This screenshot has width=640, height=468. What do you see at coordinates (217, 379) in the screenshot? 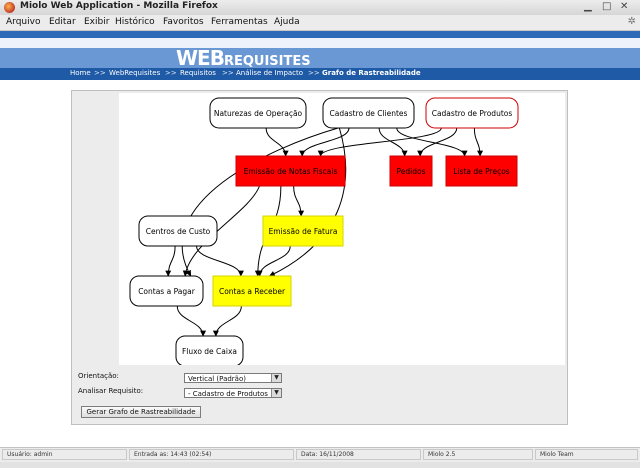
I see `orientation-value: Vertical (Padrão)` at bounding box center [217, 379].